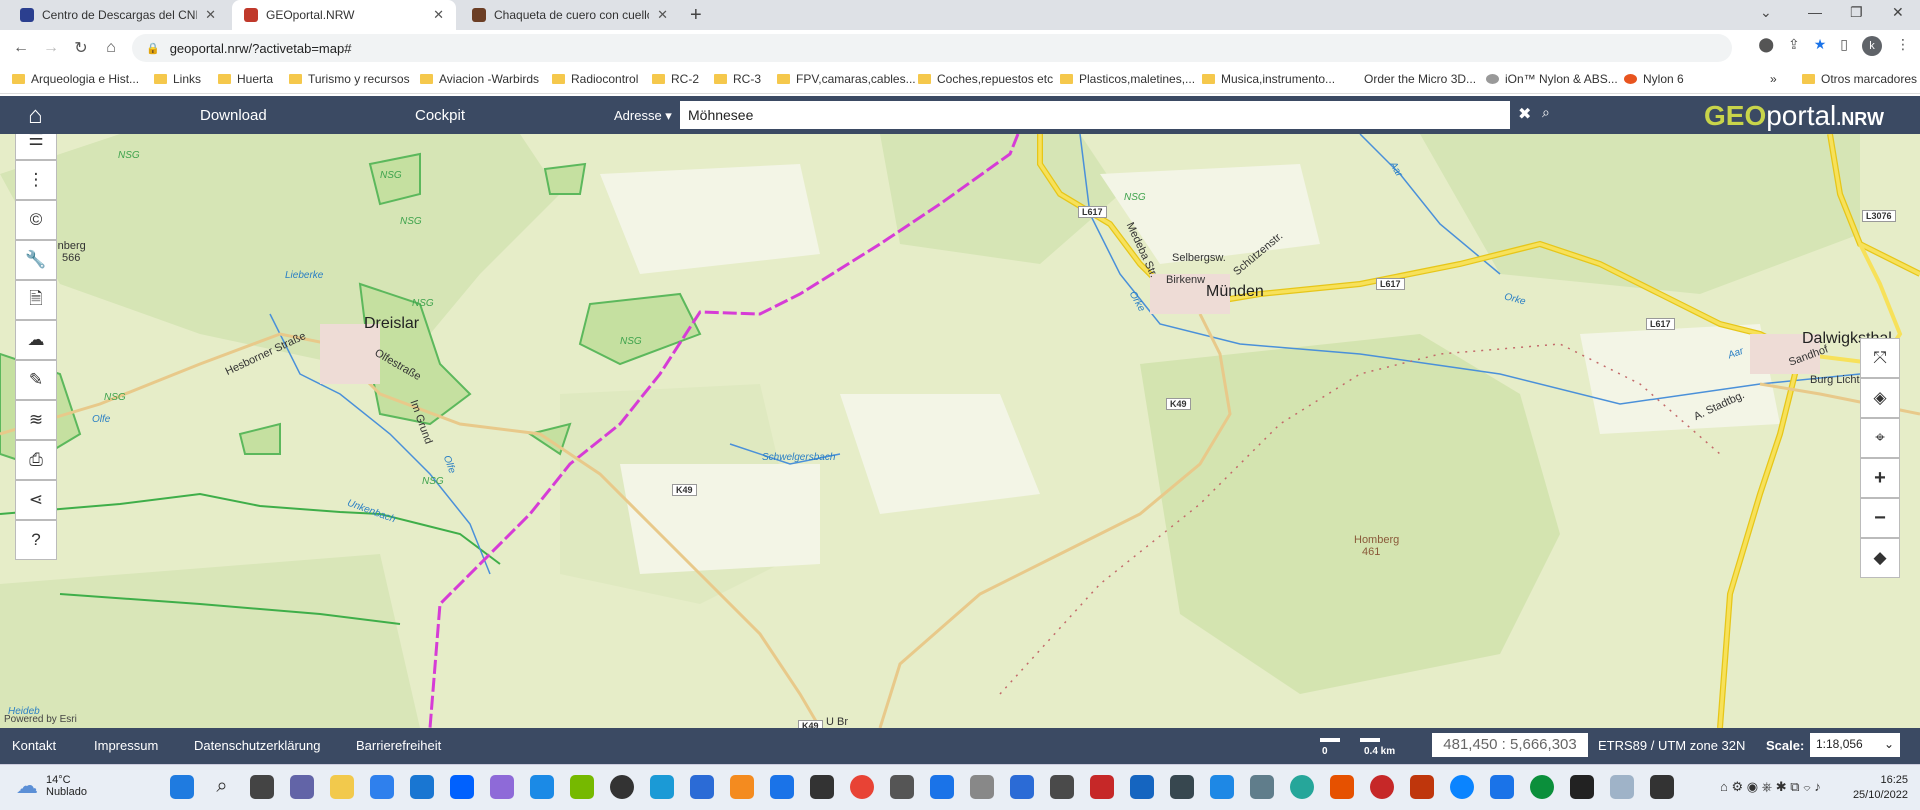 The image size is (1920, 810). I want to click on location-icon: ⬤, so click(1766, 46).